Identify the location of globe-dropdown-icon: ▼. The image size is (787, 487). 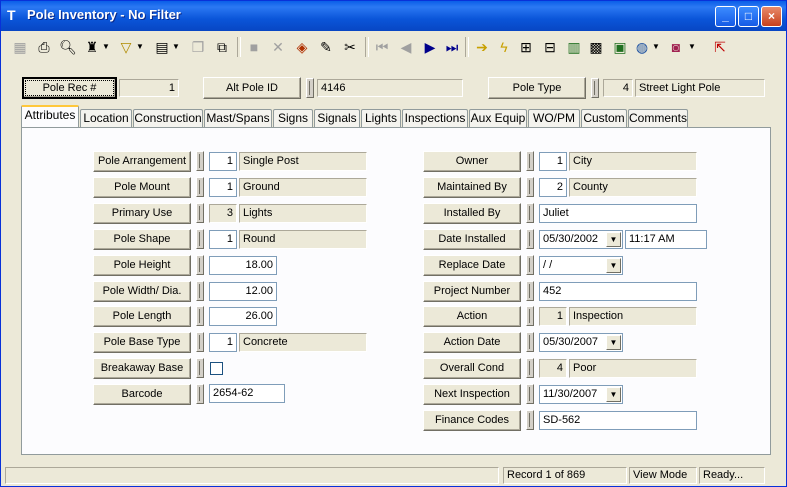
(656, 47).